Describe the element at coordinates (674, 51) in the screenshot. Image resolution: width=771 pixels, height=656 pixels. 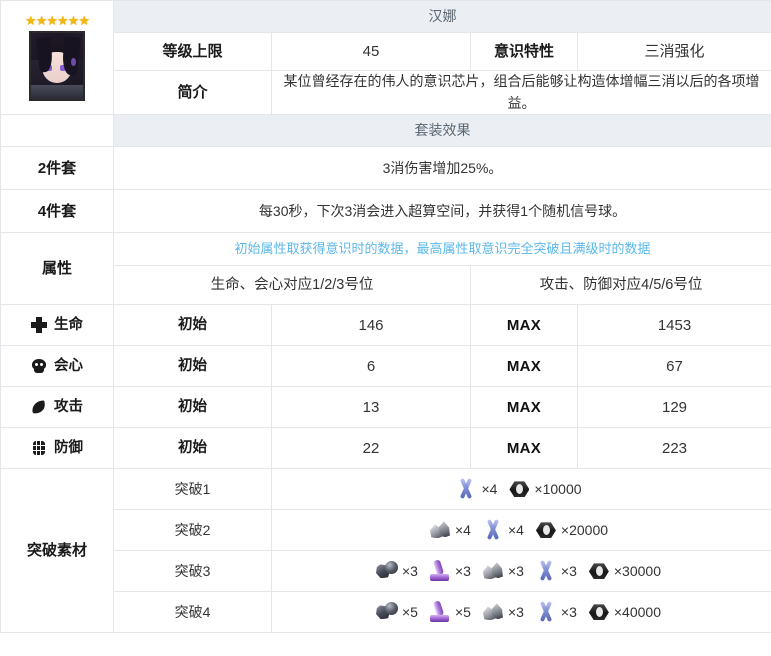
I see `trait-value: 三消强化` at that location.